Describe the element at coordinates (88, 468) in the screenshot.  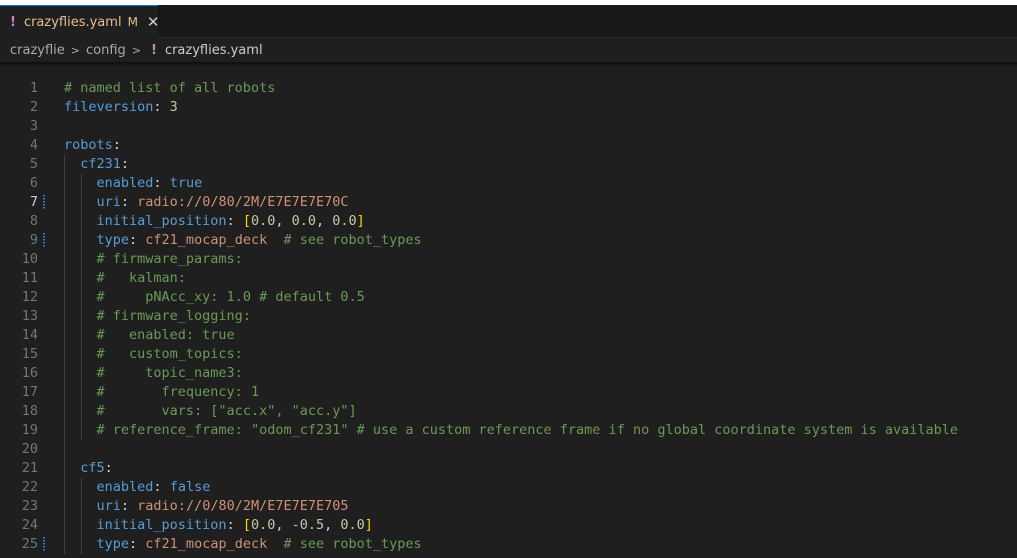
I see `code-text: cf5:` at that location.